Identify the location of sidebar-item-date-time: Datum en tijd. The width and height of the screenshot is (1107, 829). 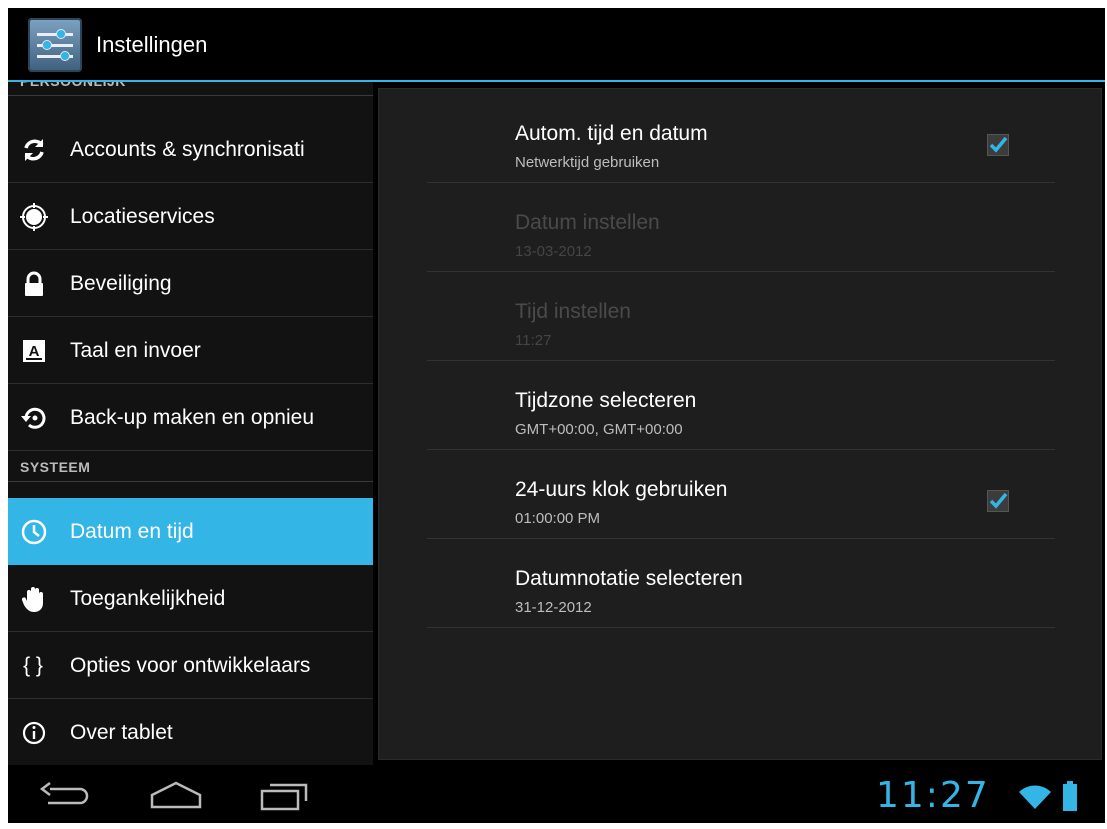
(190, 531).